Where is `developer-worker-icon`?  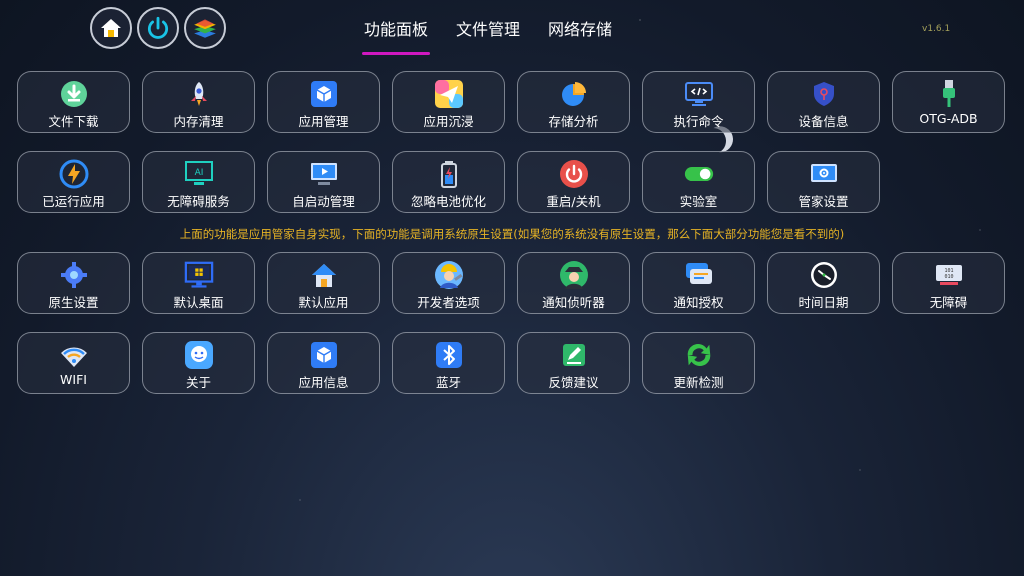 developer-worker-icon is located at coordinates (448, 275).